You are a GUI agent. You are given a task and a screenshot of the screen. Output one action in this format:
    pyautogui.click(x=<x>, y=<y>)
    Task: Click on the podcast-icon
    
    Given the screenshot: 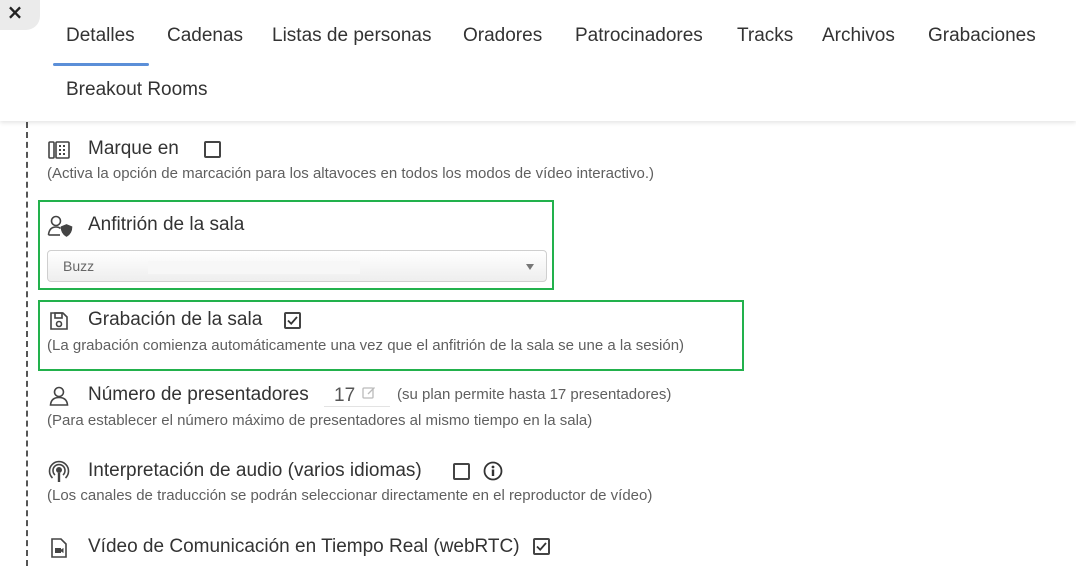 What is the action you would take?
    pyautogui.click(x=59, y=472)
    